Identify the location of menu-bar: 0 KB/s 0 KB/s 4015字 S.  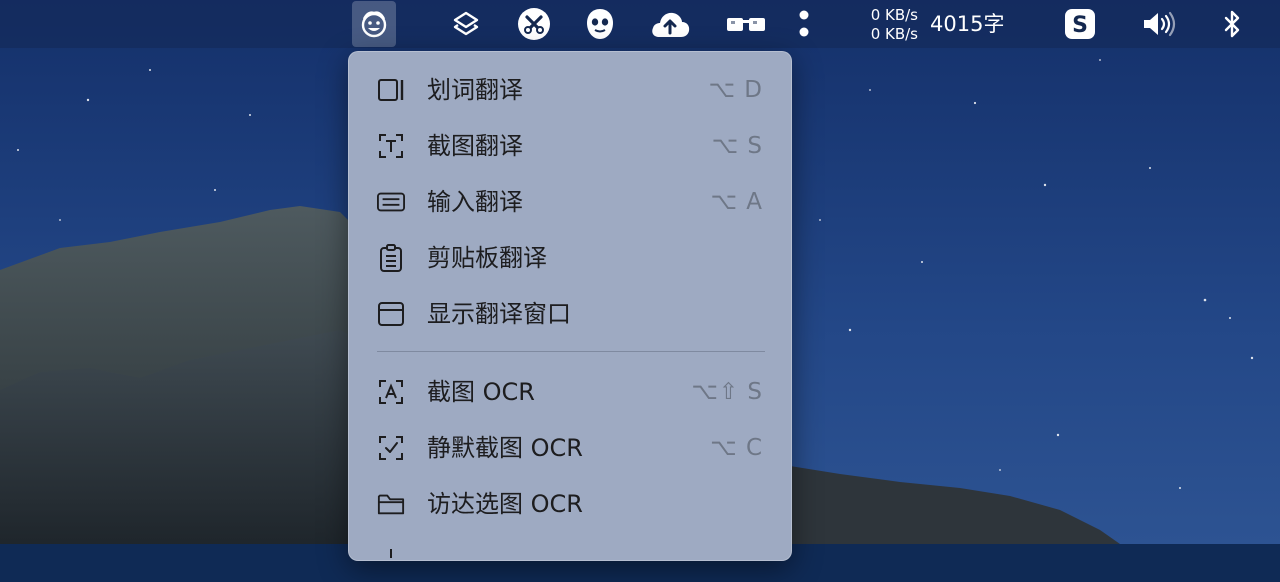
(640, 24).